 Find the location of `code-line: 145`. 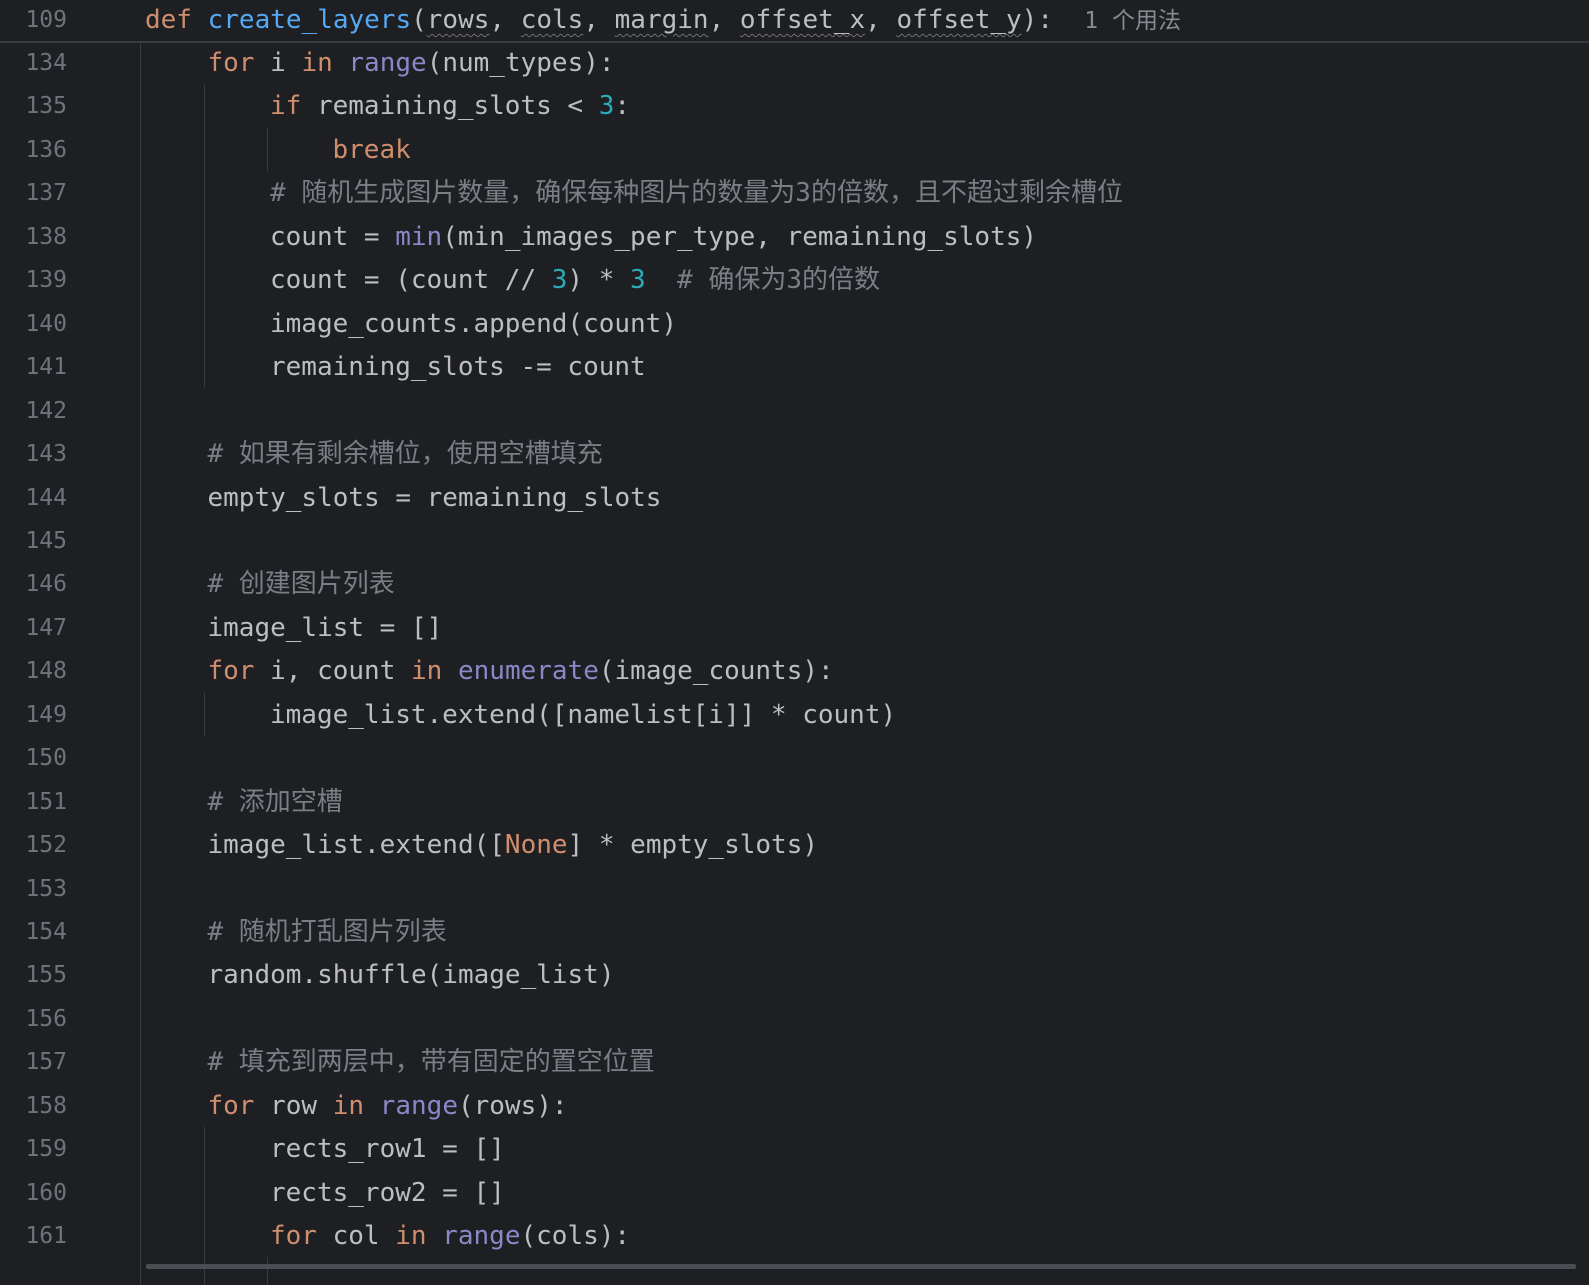

code-line: 145 is located at coordinates (794, 541).